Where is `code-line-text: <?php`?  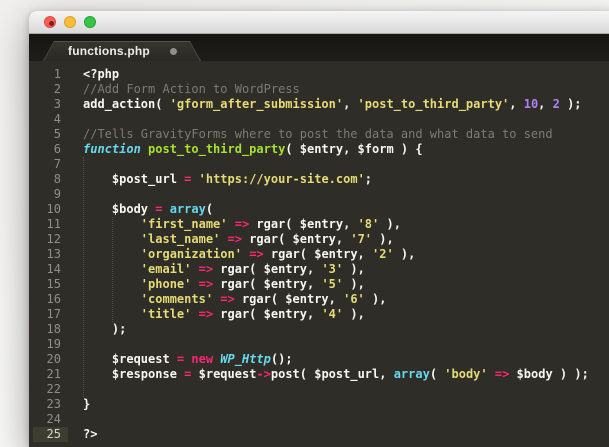
code-line-text: <?php is located at coordinates (101, 74).